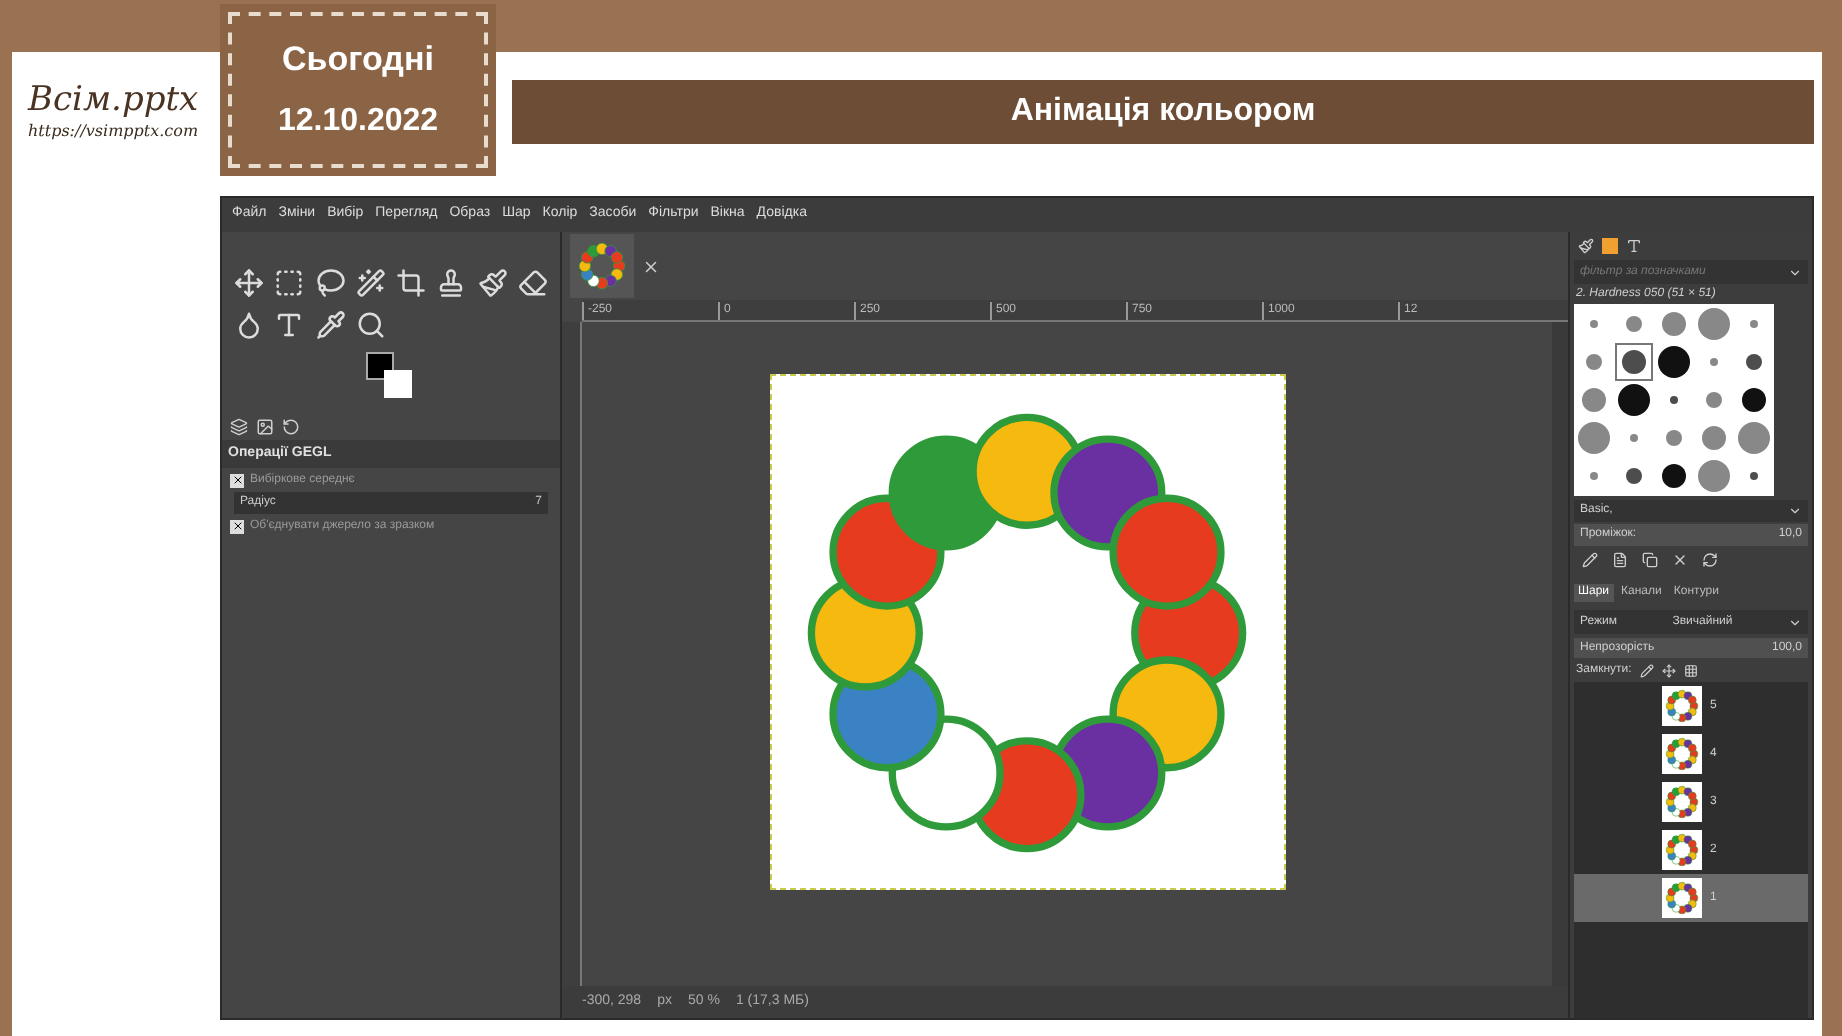  What do you see at coordinates (1646, 670) in the screenshot?
I see `lock-pixels-icon` at bounding box center [1646, 670].